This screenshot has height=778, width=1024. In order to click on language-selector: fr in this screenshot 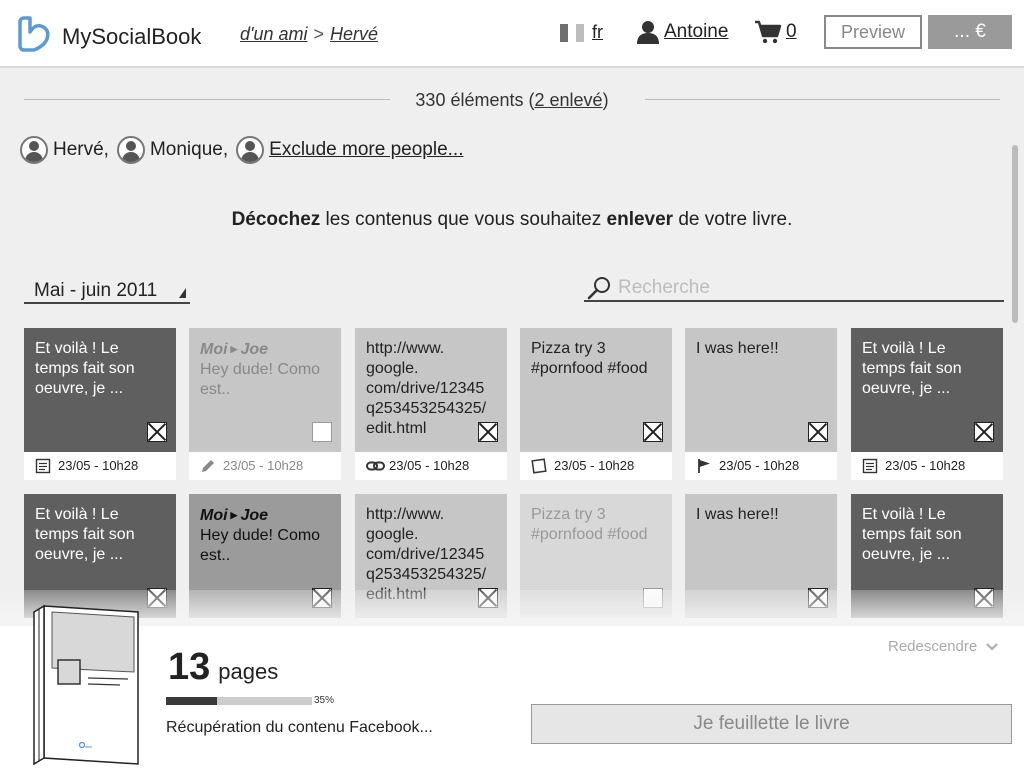, I will do `click(581, 32)`.